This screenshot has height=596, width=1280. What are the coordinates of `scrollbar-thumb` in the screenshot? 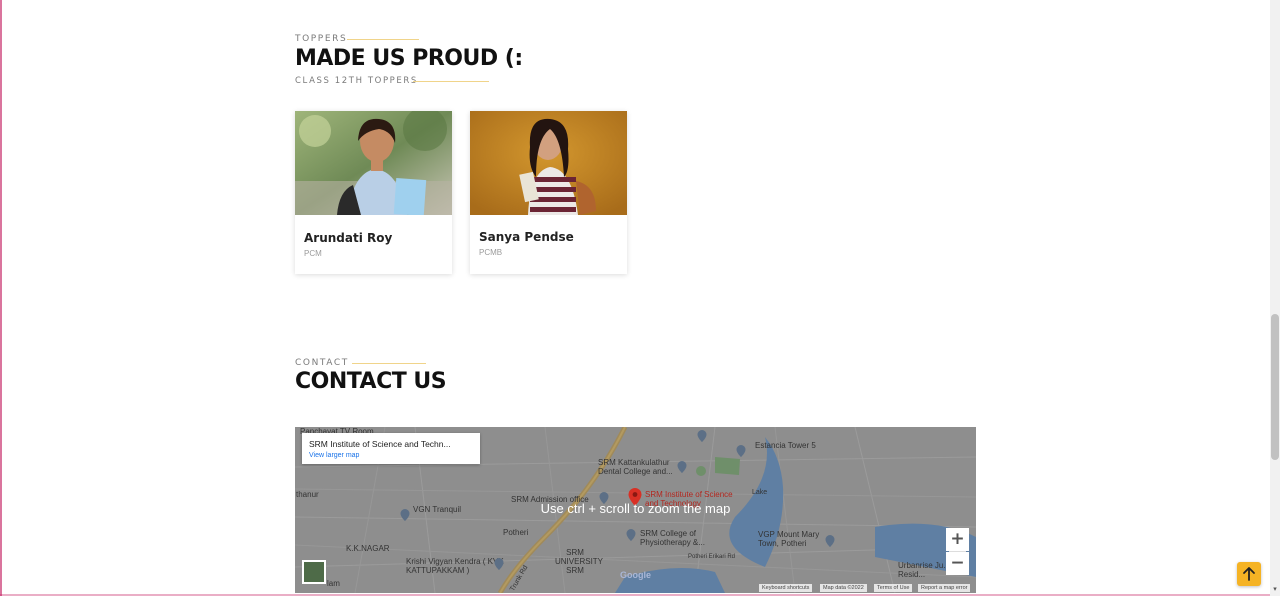 It's located at (1275, 387).